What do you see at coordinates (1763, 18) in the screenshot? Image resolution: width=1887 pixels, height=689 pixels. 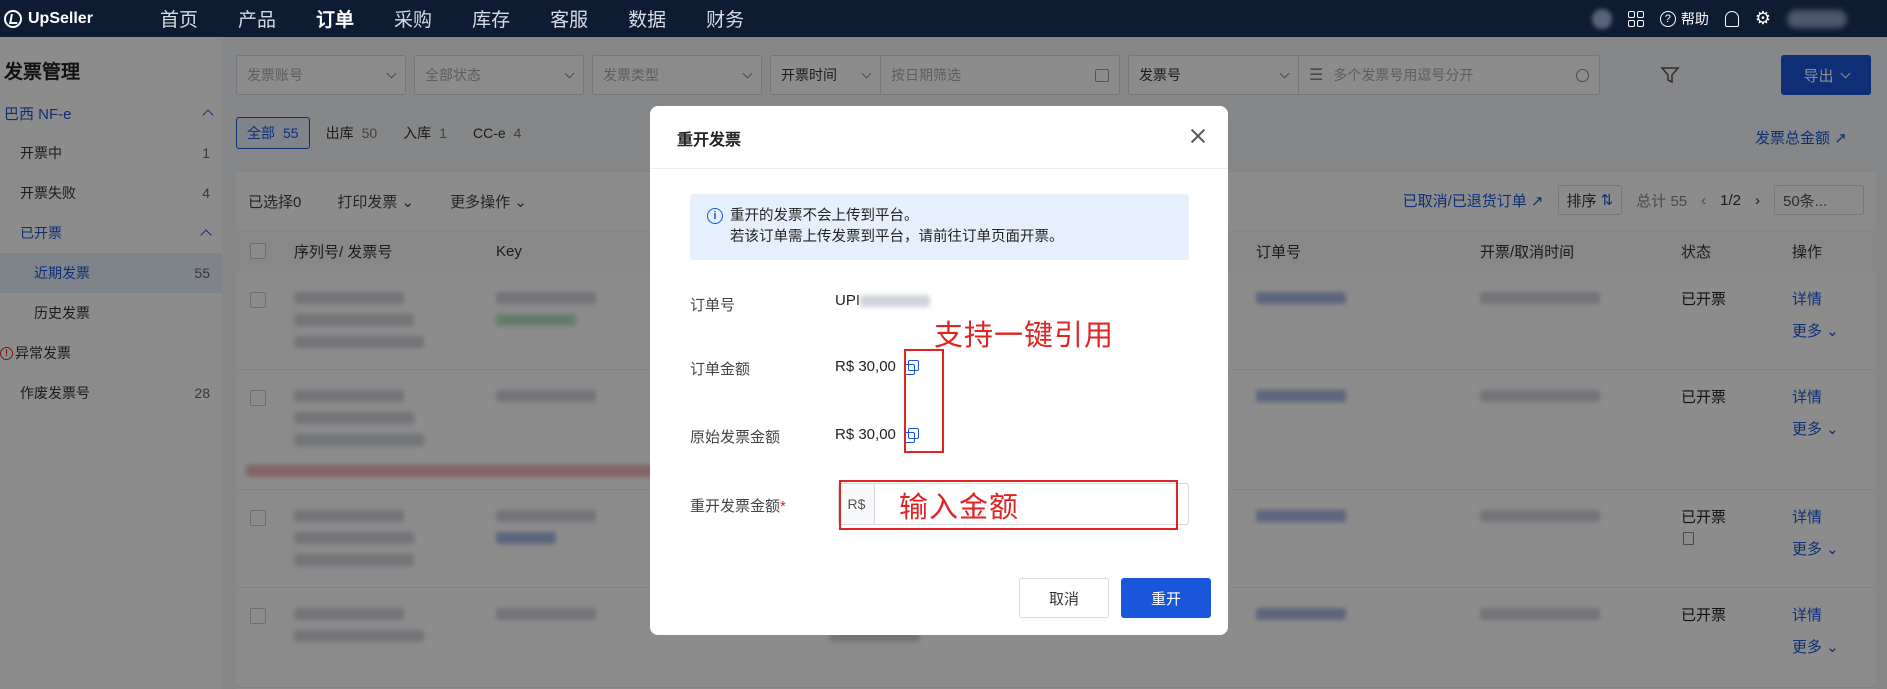 I see `gear-icon: ⚙` at bounding box center [1763, 18].